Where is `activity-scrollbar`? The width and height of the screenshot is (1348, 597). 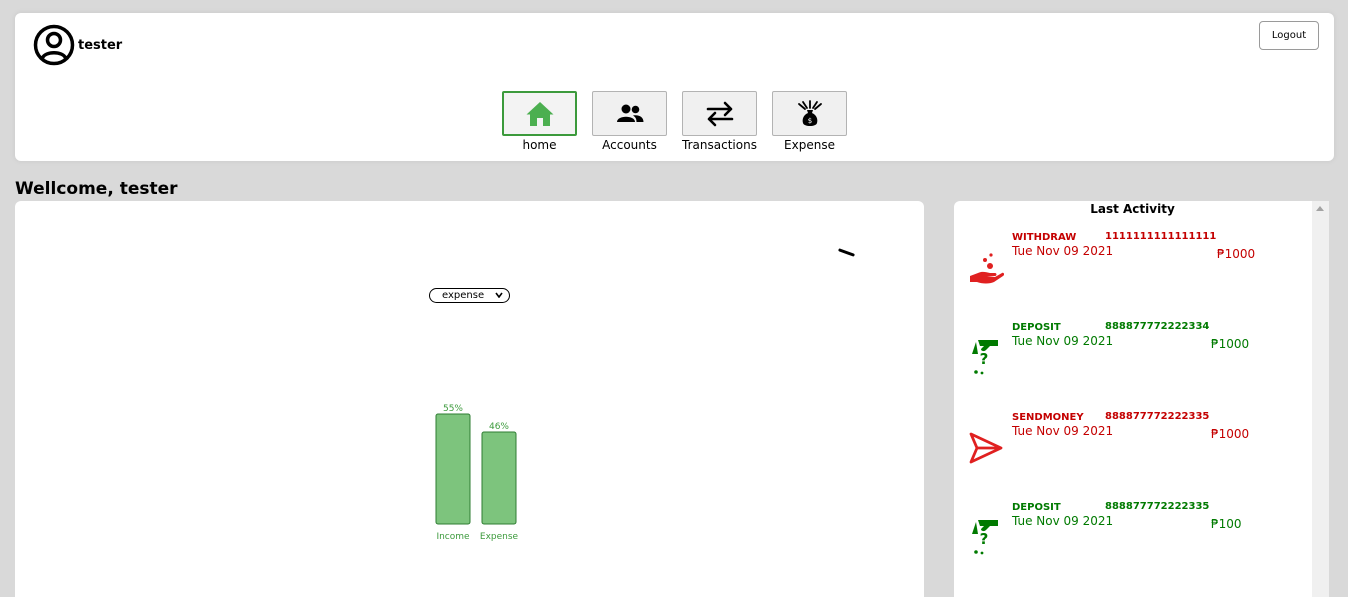 activity-scrollbar is located at coordinates (1320, 399).